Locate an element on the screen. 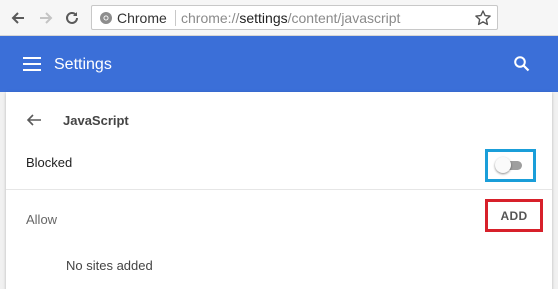  toggle-thumb is located at coordinates (503, 165).